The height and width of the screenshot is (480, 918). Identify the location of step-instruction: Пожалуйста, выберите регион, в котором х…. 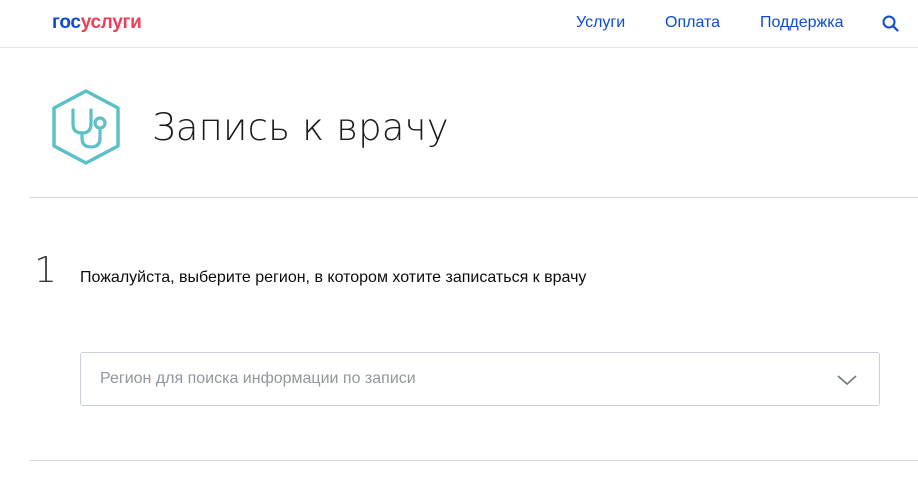
(333, 277).